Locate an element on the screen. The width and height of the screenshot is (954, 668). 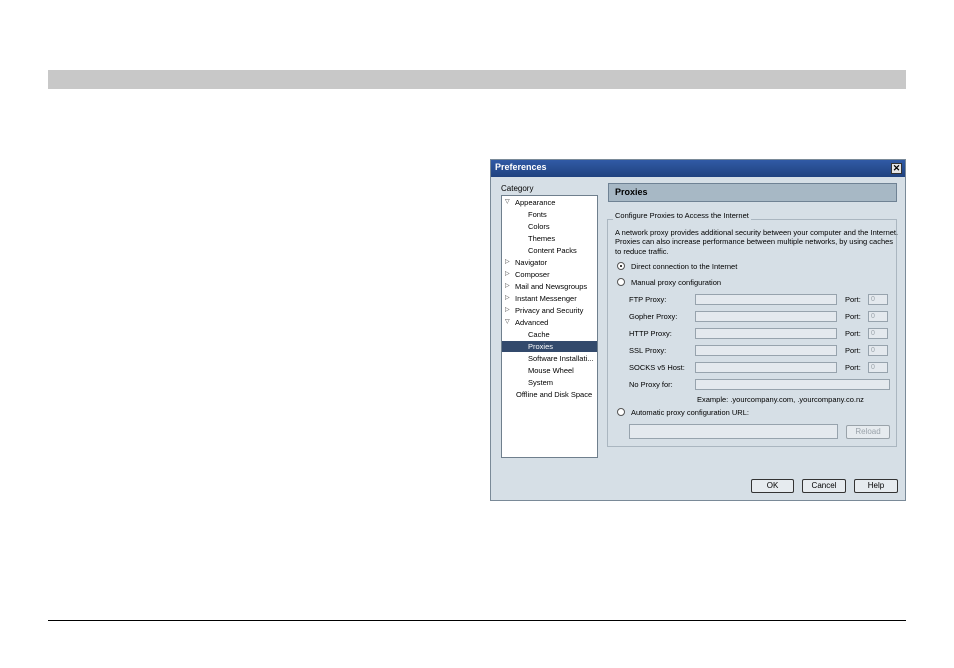
tree-item-instant-messenger: ▷ Instant Messenger is located at coordinates (549, 298).